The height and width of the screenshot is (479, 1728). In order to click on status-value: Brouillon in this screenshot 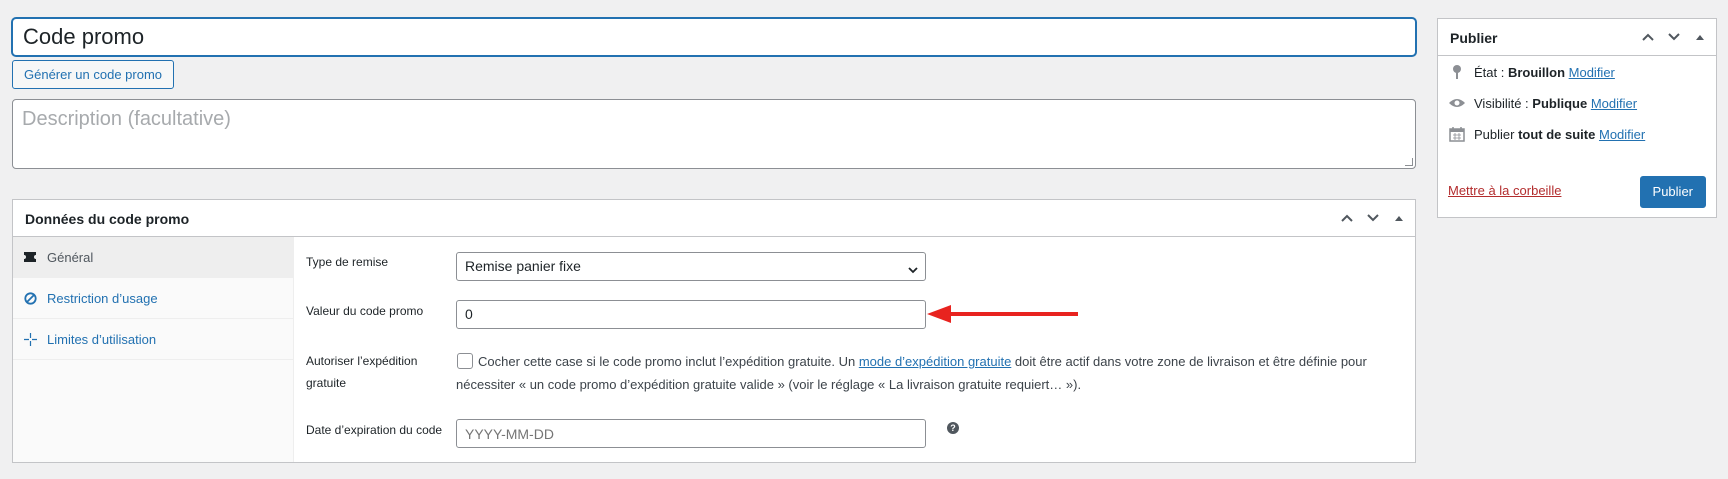, I will do `click(1536, 72)`.